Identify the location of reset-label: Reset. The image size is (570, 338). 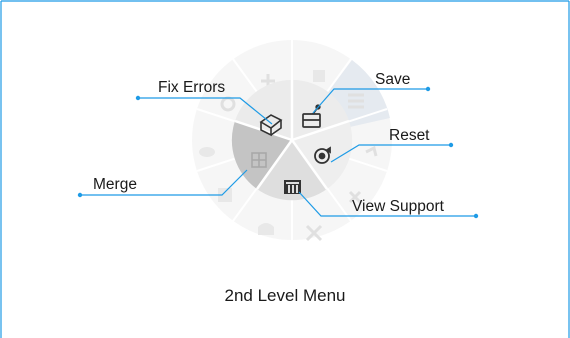
(409, 135).